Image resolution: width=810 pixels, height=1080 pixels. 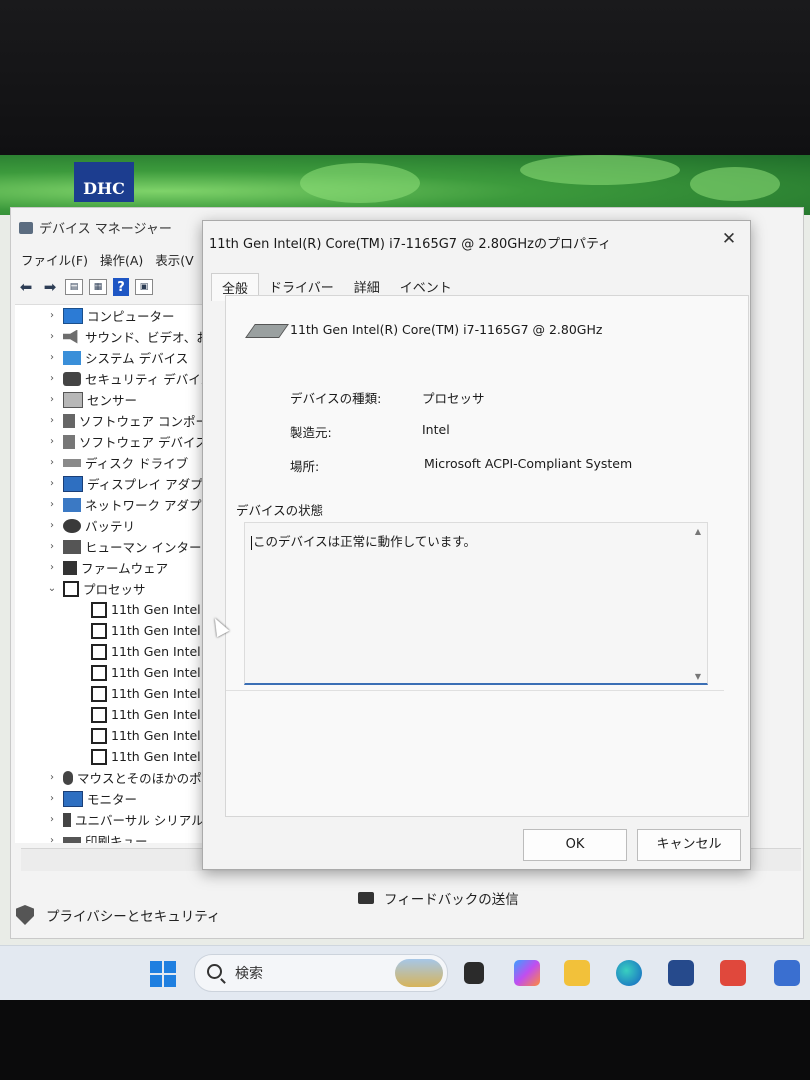 I want to click on tree-category: › ディスク ドライブ, so click(x=116, y=462).